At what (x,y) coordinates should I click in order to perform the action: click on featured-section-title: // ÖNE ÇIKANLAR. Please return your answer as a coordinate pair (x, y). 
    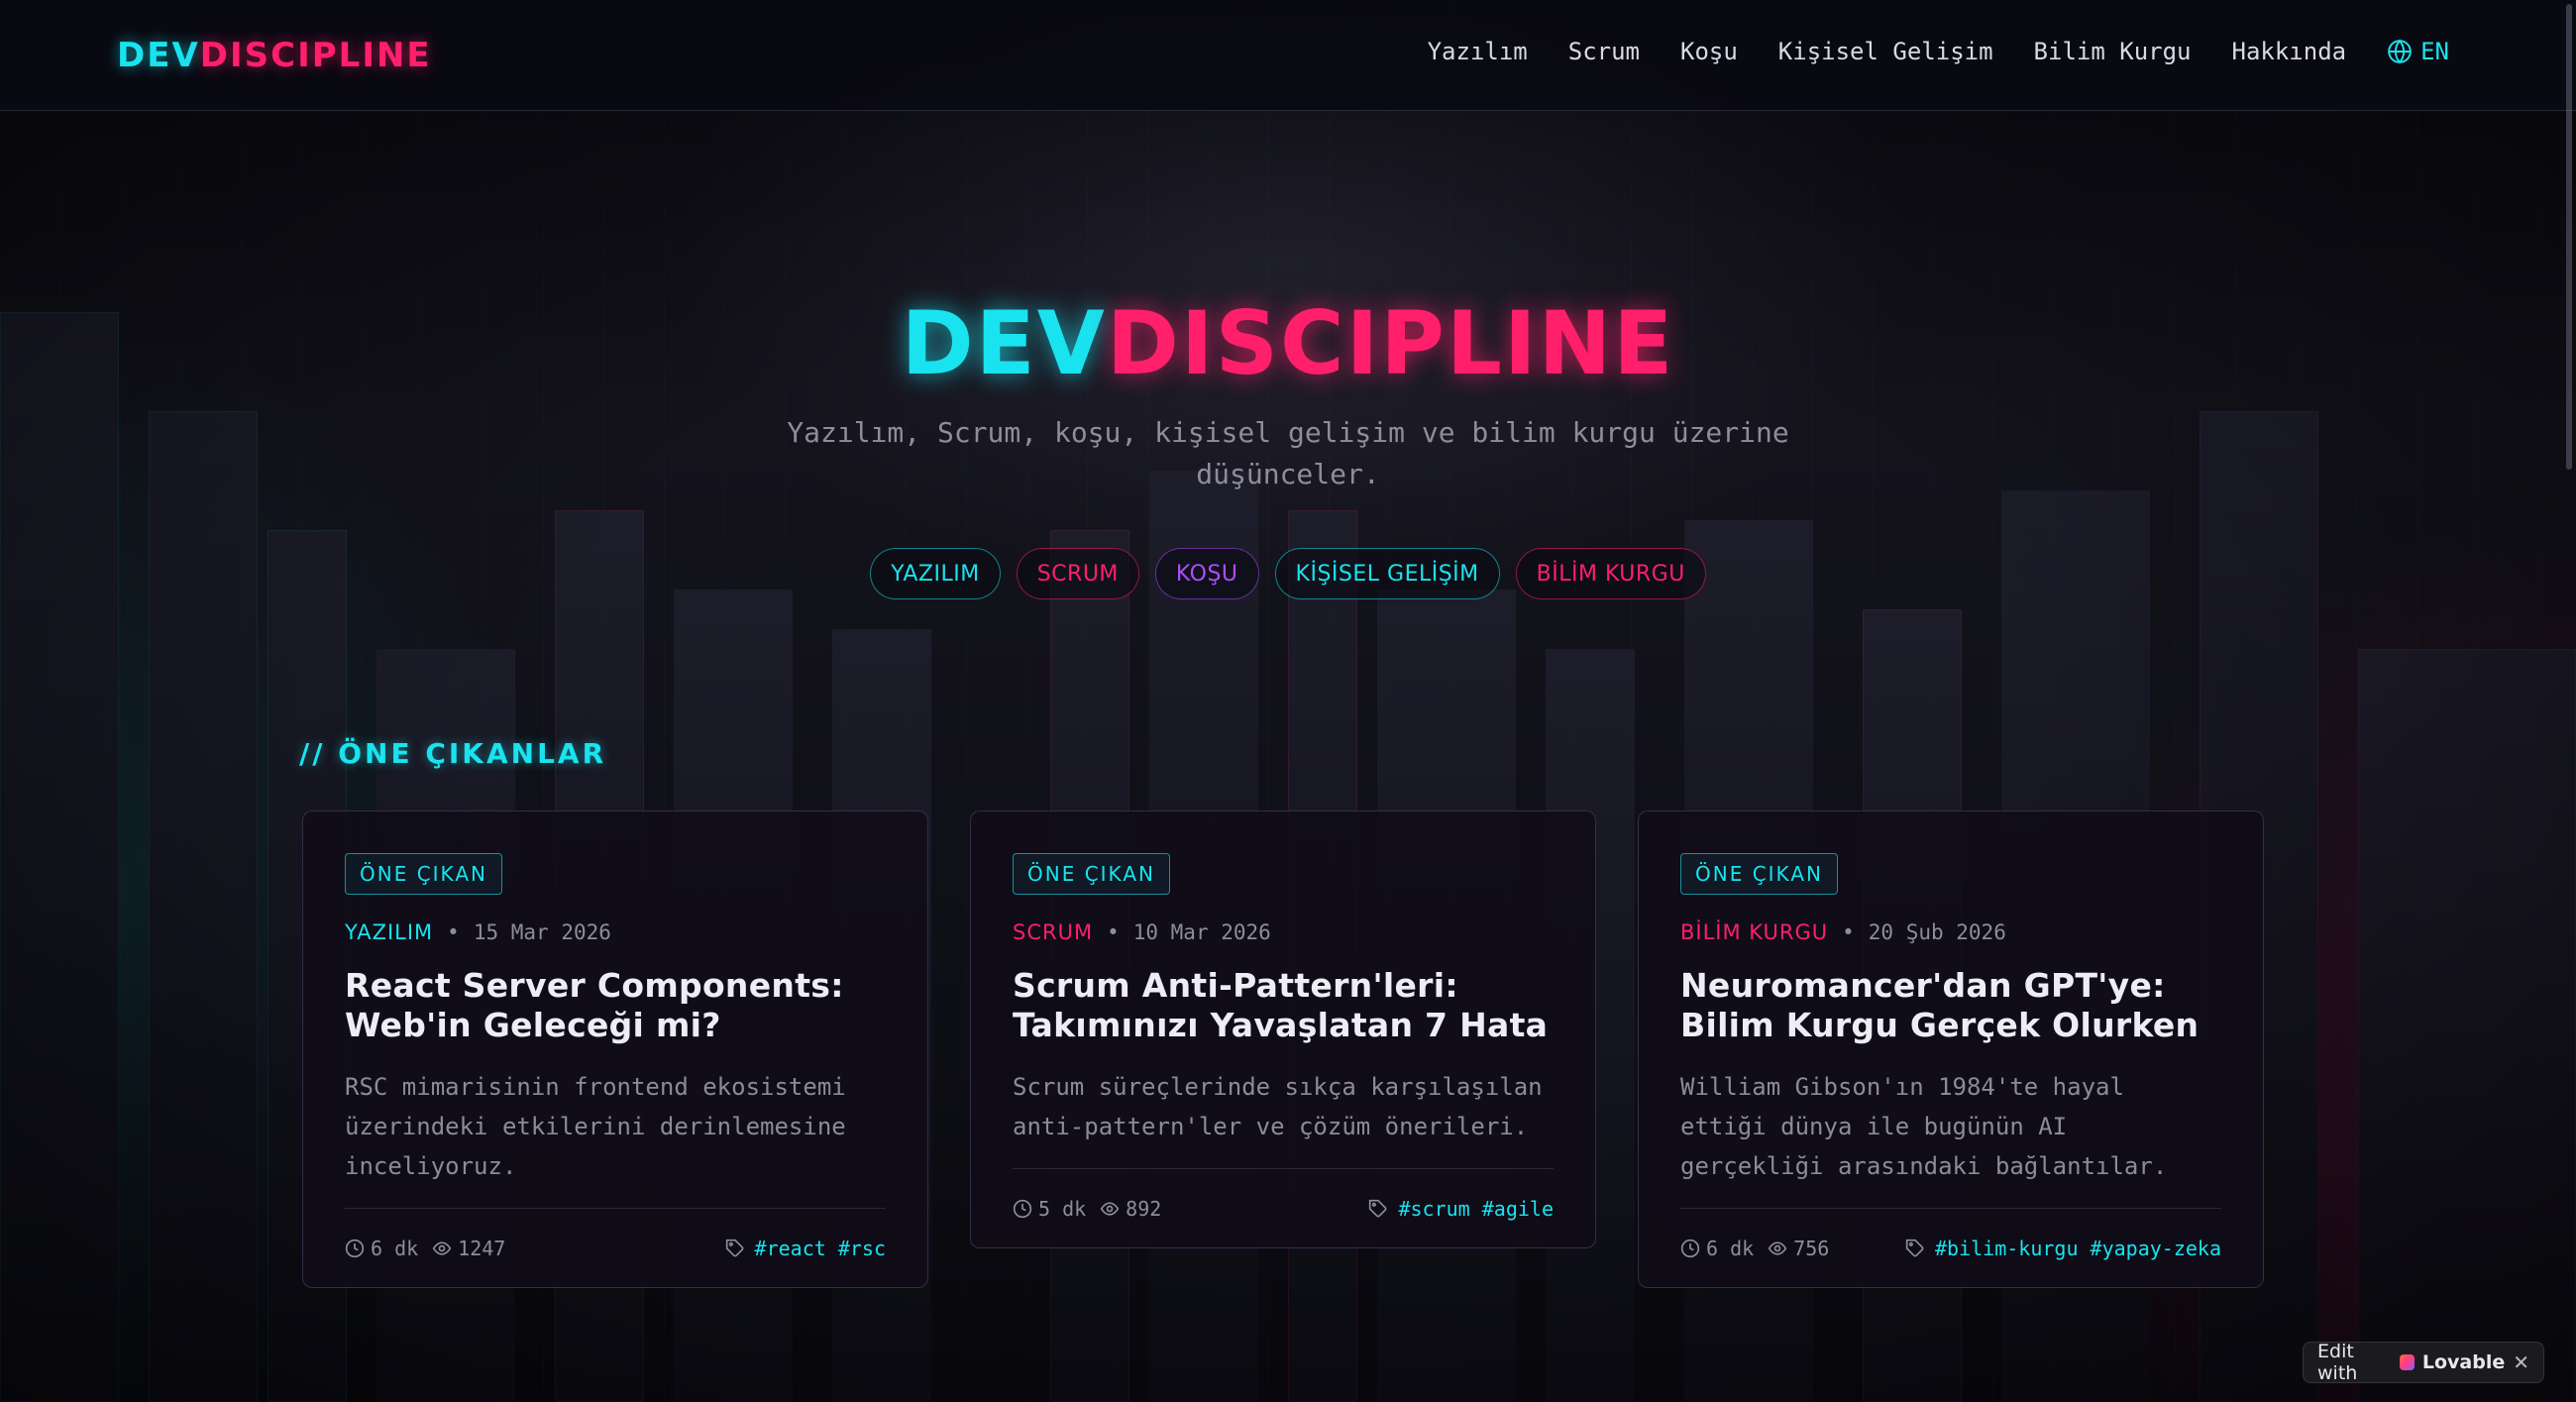
    Looking at the image, I should click on (453, 753).